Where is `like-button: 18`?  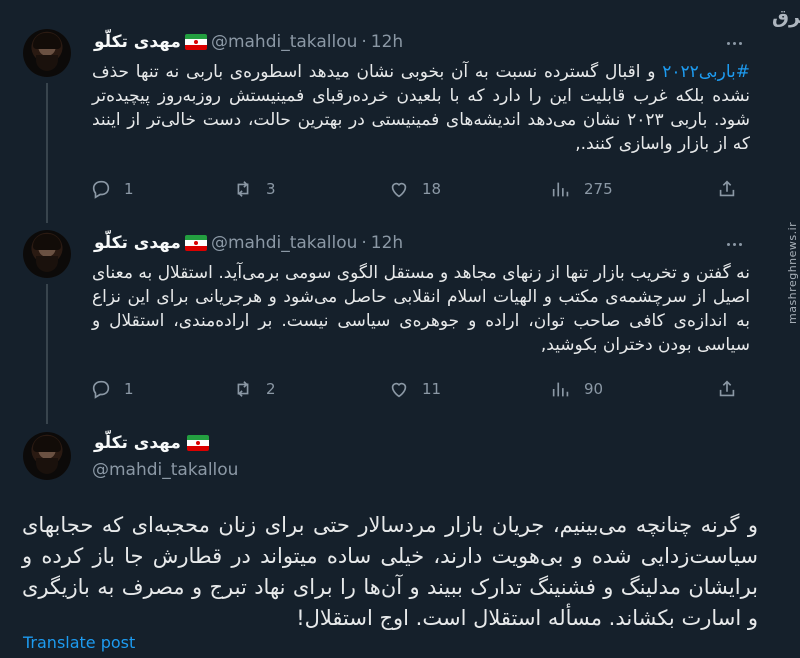 like-button: 18 is located at coordinates (414, 189).